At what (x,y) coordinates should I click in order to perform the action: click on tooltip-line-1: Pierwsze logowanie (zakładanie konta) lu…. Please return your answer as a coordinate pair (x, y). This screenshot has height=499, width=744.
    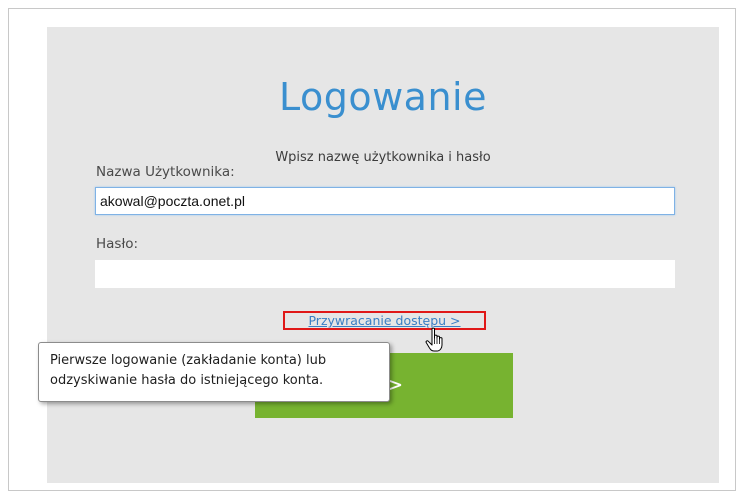
    Looking at the image, I should click on (188, 360).